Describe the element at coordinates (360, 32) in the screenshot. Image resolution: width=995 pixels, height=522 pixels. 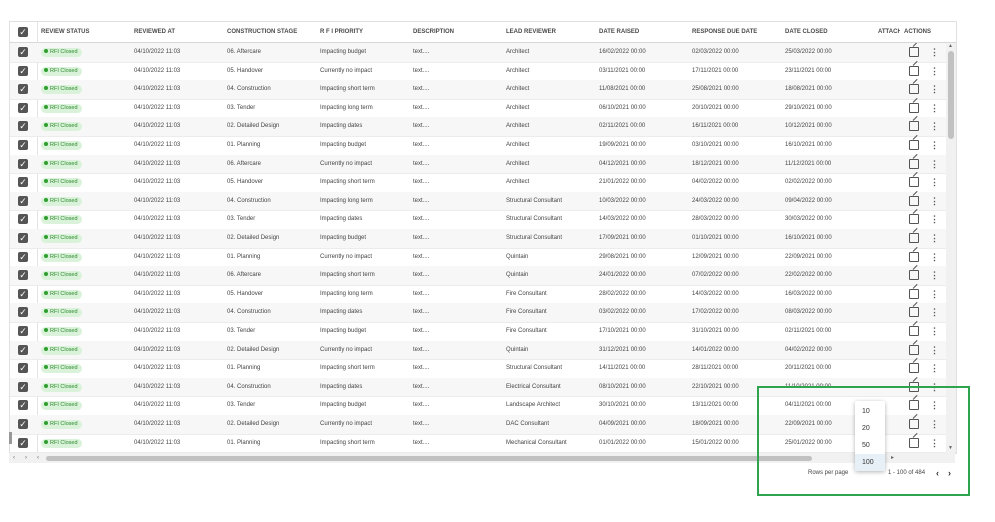
I see `col-rfi-priority: R F I PRIORITY` at that location.